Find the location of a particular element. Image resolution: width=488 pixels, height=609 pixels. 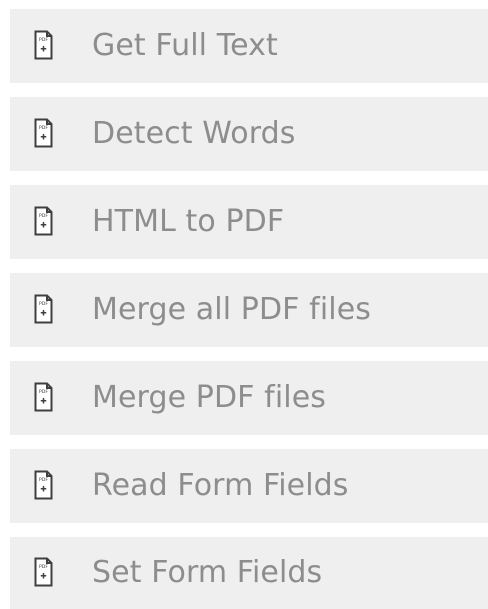

menu-item-get-full-text: PDF Get Full Text is located at coordinates (249, 46).